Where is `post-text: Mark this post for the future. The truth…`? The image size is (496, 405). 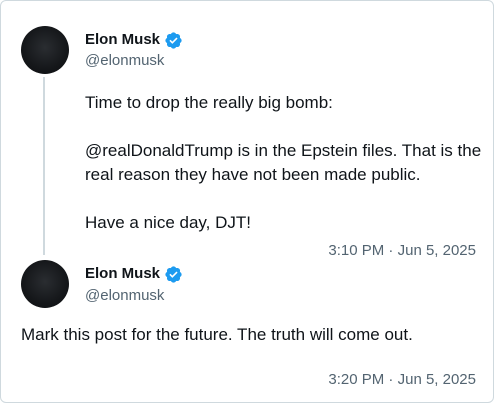
post-text: Mark this post for the future. The truth… is located at coordinates (217, 334).